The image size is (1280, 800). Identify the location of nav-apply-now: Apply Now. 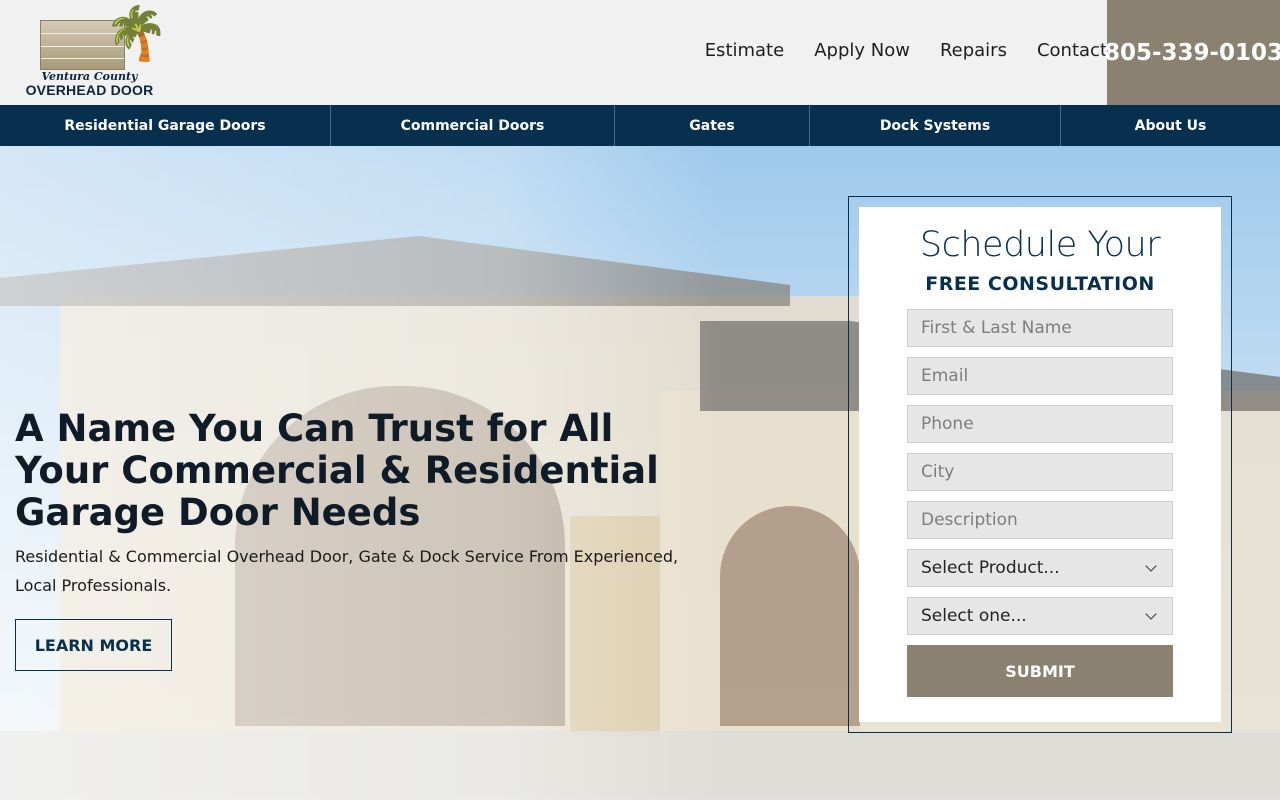
(862, 50).